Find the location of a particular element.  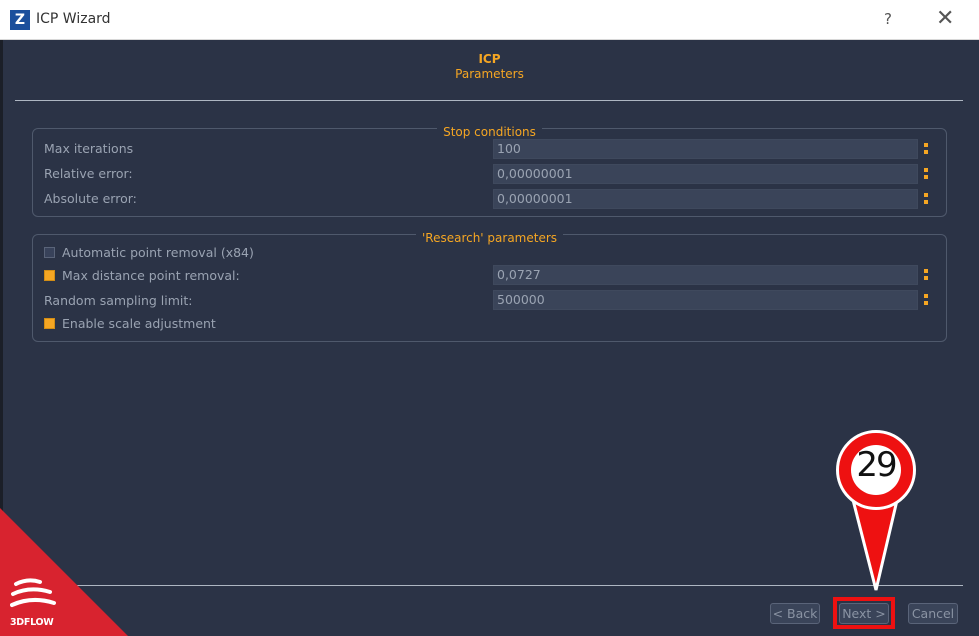

relative-error-spinner is located at coordinates (926, 174).